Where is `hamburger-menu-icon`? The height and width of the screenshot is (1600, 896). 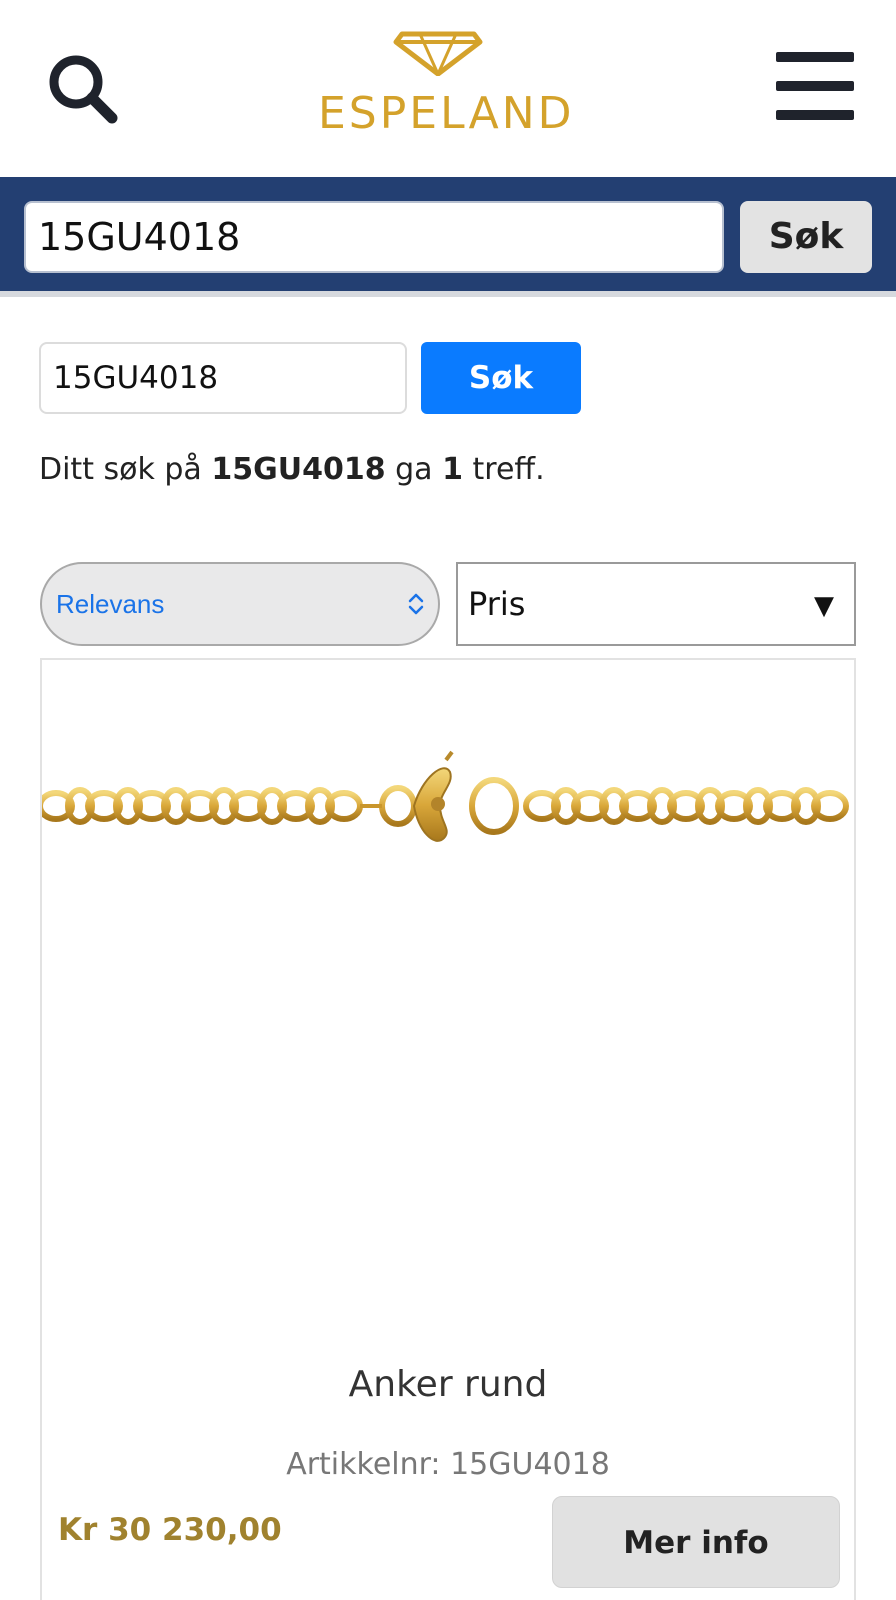 hamburger-menu-icon is located at coordinates (815, 86).